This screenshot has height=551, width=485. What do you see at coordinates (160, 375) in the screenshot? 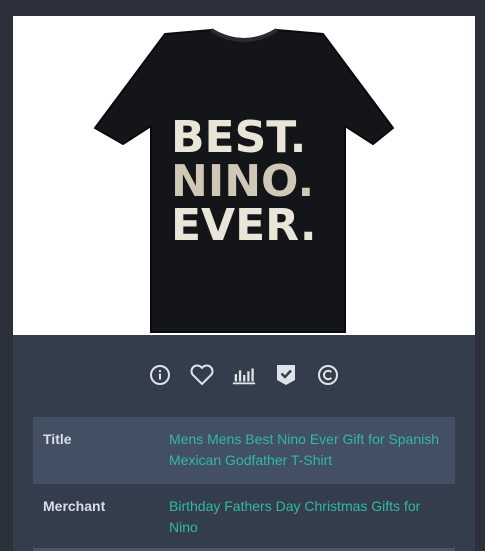
I see `info-icon` at bounding box center [160, 375].